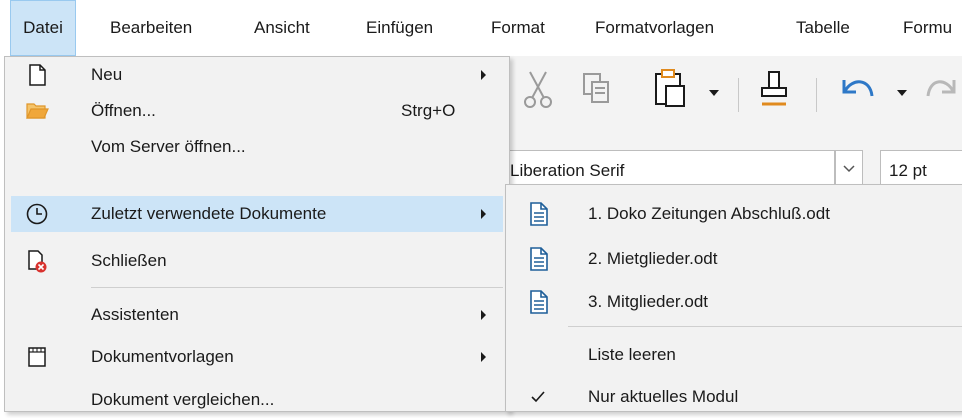 The width and height of the screenshot is (962, 418). Describe the element at coordinates (538, 397) in the screenshot. I see `checkmark-icon` at that location.